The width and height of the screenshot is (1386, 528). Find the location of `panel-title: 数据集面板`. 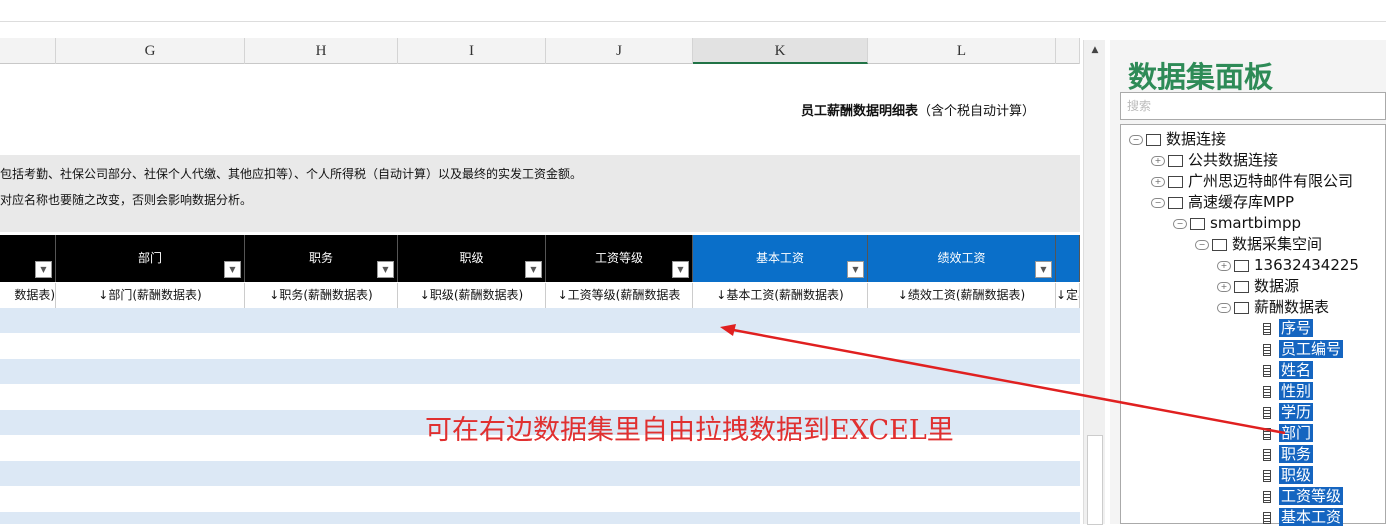

panel-title: 数据集面板 is located at coordinates (1201, 77).